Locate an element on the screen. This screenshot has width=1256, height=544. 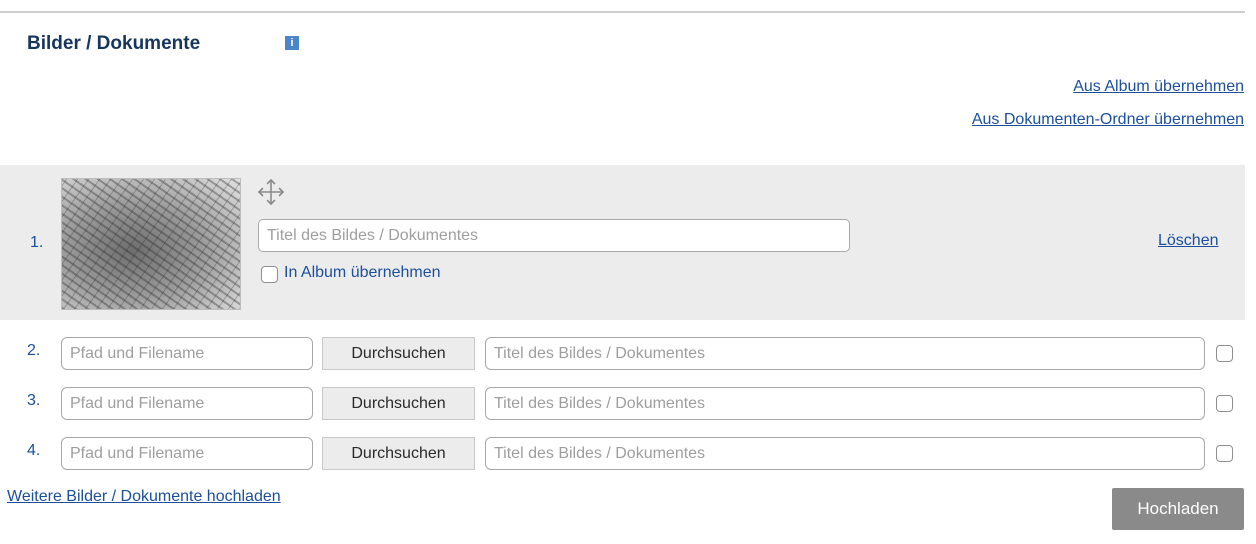
move-icon is located at coordinates (271, 192).